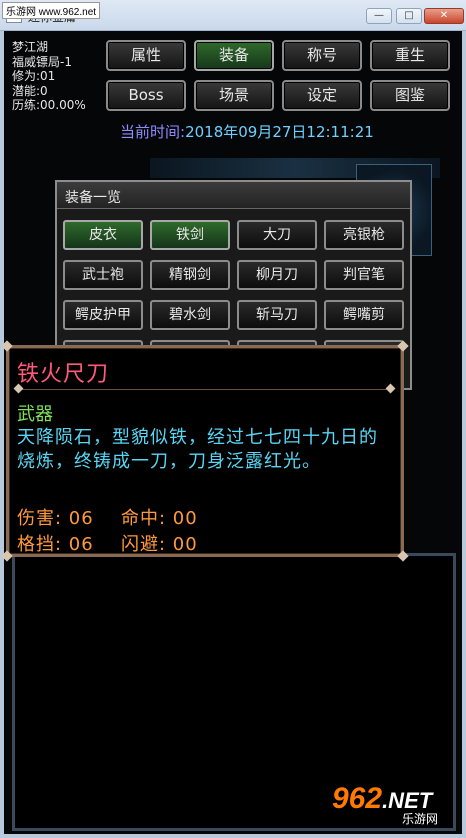  Describe the element at coordinates (357, 798) in the screenshot. I see `watermark-number: 962` at that location.